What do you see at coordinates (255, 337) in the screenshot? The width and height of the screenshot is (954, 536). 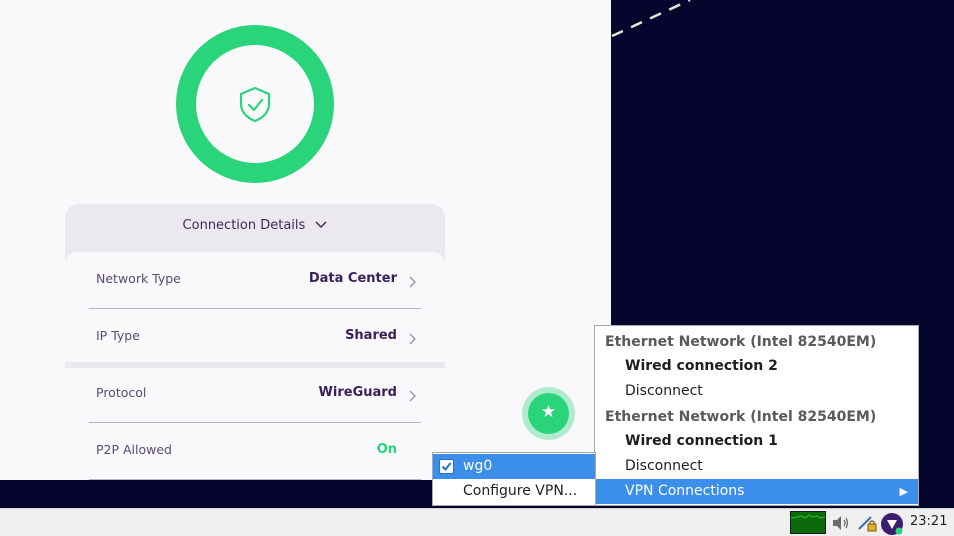 I see `detail-row-ip-type: IP Type Shared` at bounding box center [255, 337].